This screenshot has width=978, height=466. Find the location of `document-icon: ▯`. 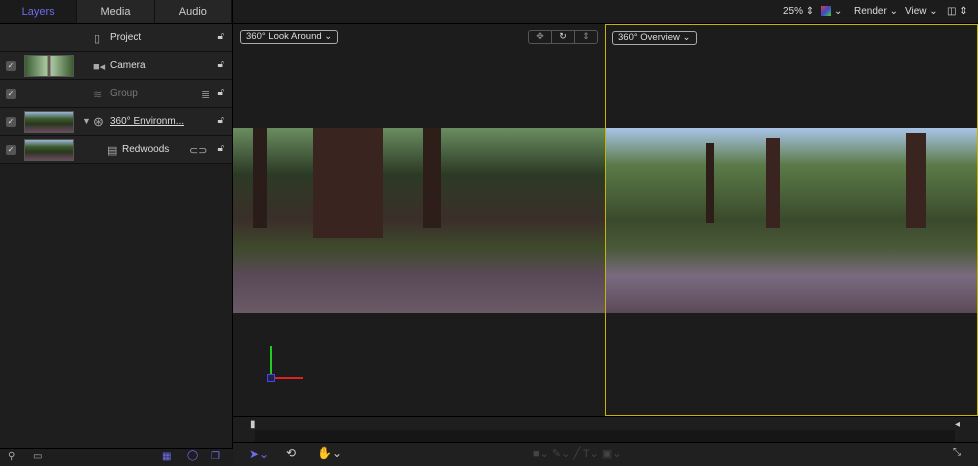

document-icon: ▯ is located at coordinates (97, 39).